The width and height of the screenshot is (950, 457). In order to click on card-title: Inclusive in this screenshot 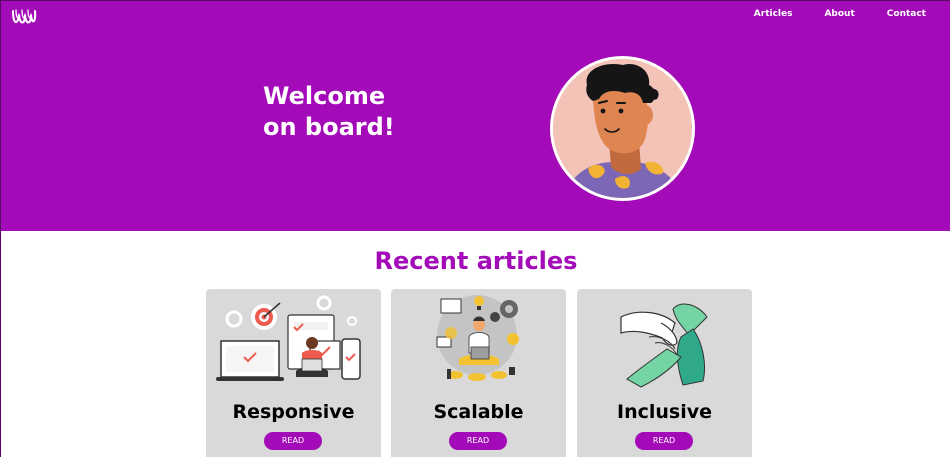, I will do `click(664, 412)`.